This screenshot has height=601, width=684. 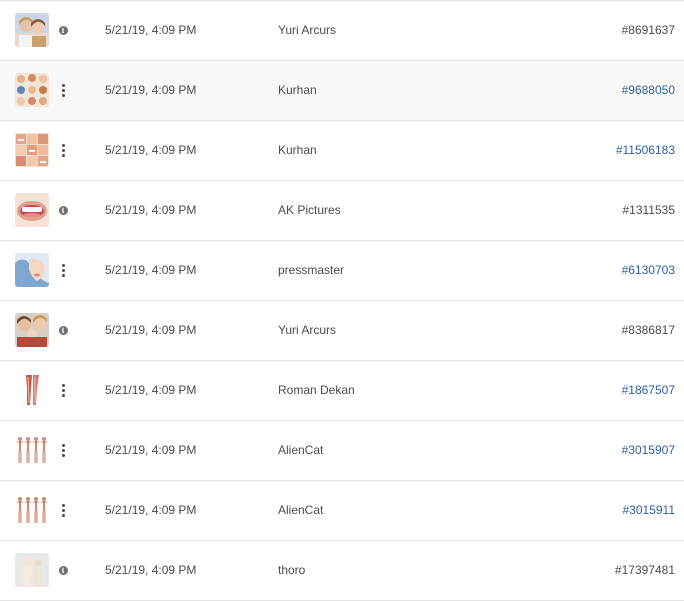 I want to click on list-item: i 5/21/19, 4:09 PM AK Pictures #1311535, so click(x=342, y=211).